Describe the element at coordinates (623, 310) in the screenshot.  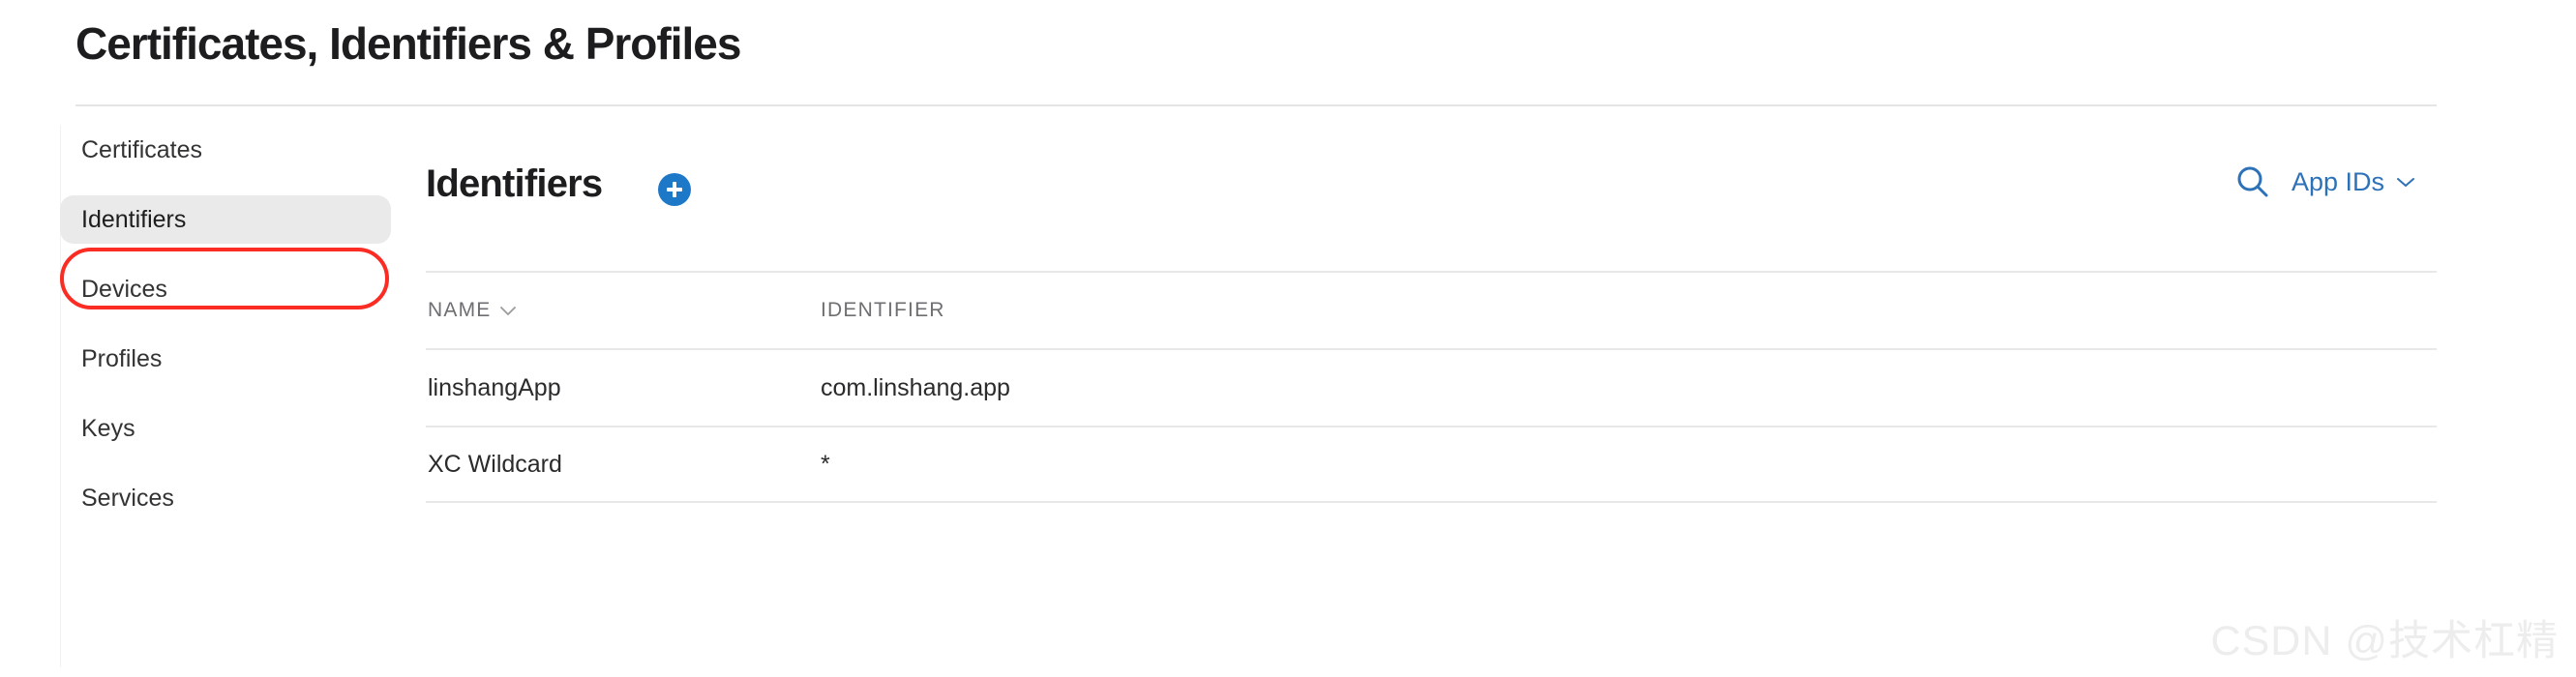
I see `column-header-name: NAME` at that location.